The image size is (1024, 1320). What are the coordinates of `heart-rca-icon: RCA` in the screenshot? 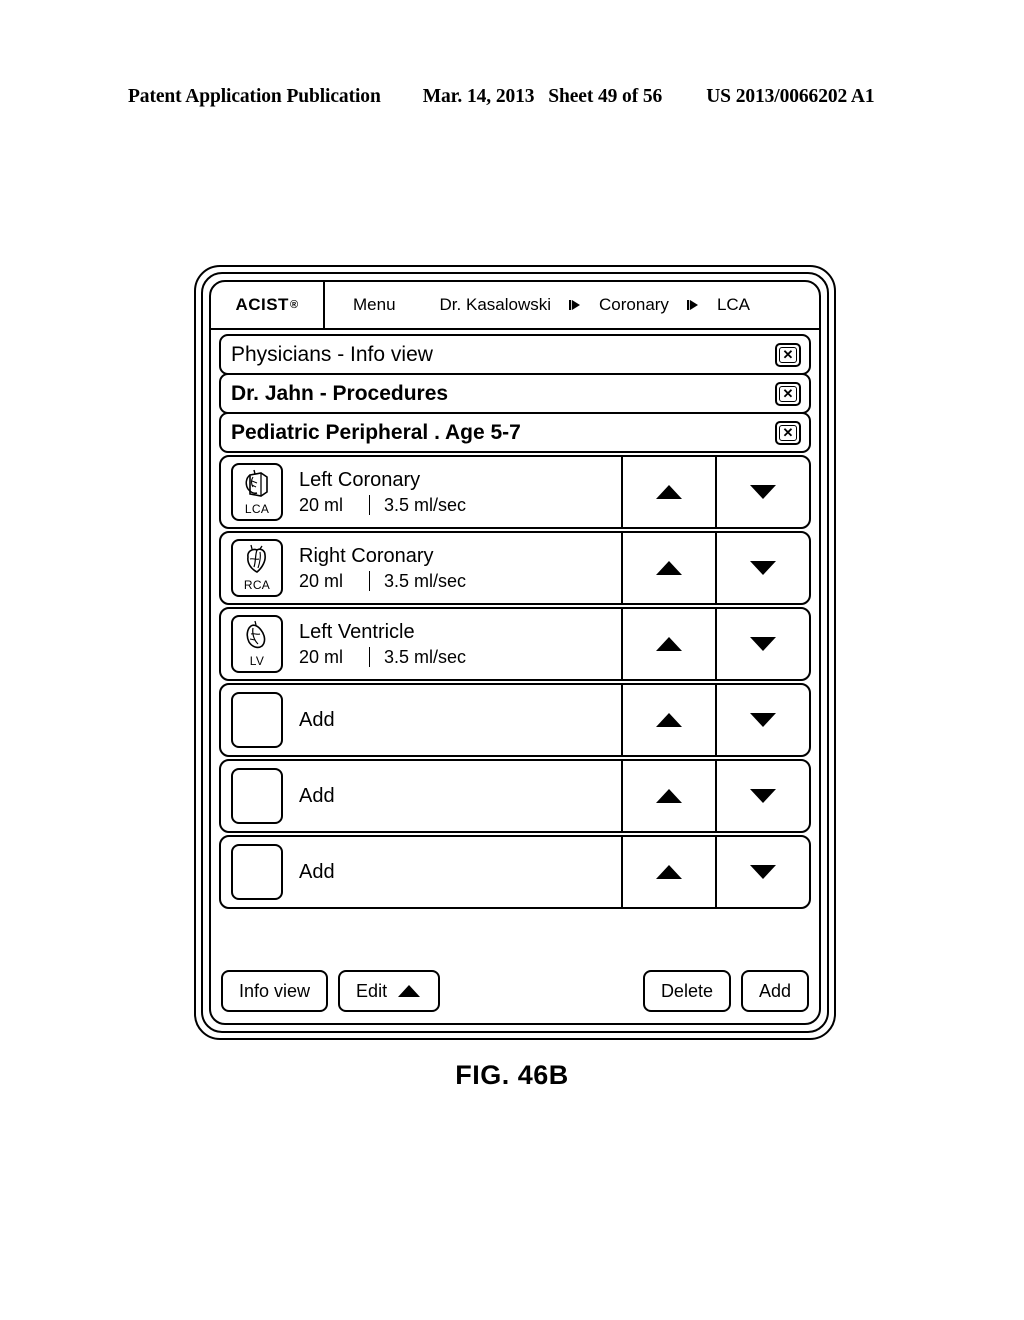 It's located at (257, 568).